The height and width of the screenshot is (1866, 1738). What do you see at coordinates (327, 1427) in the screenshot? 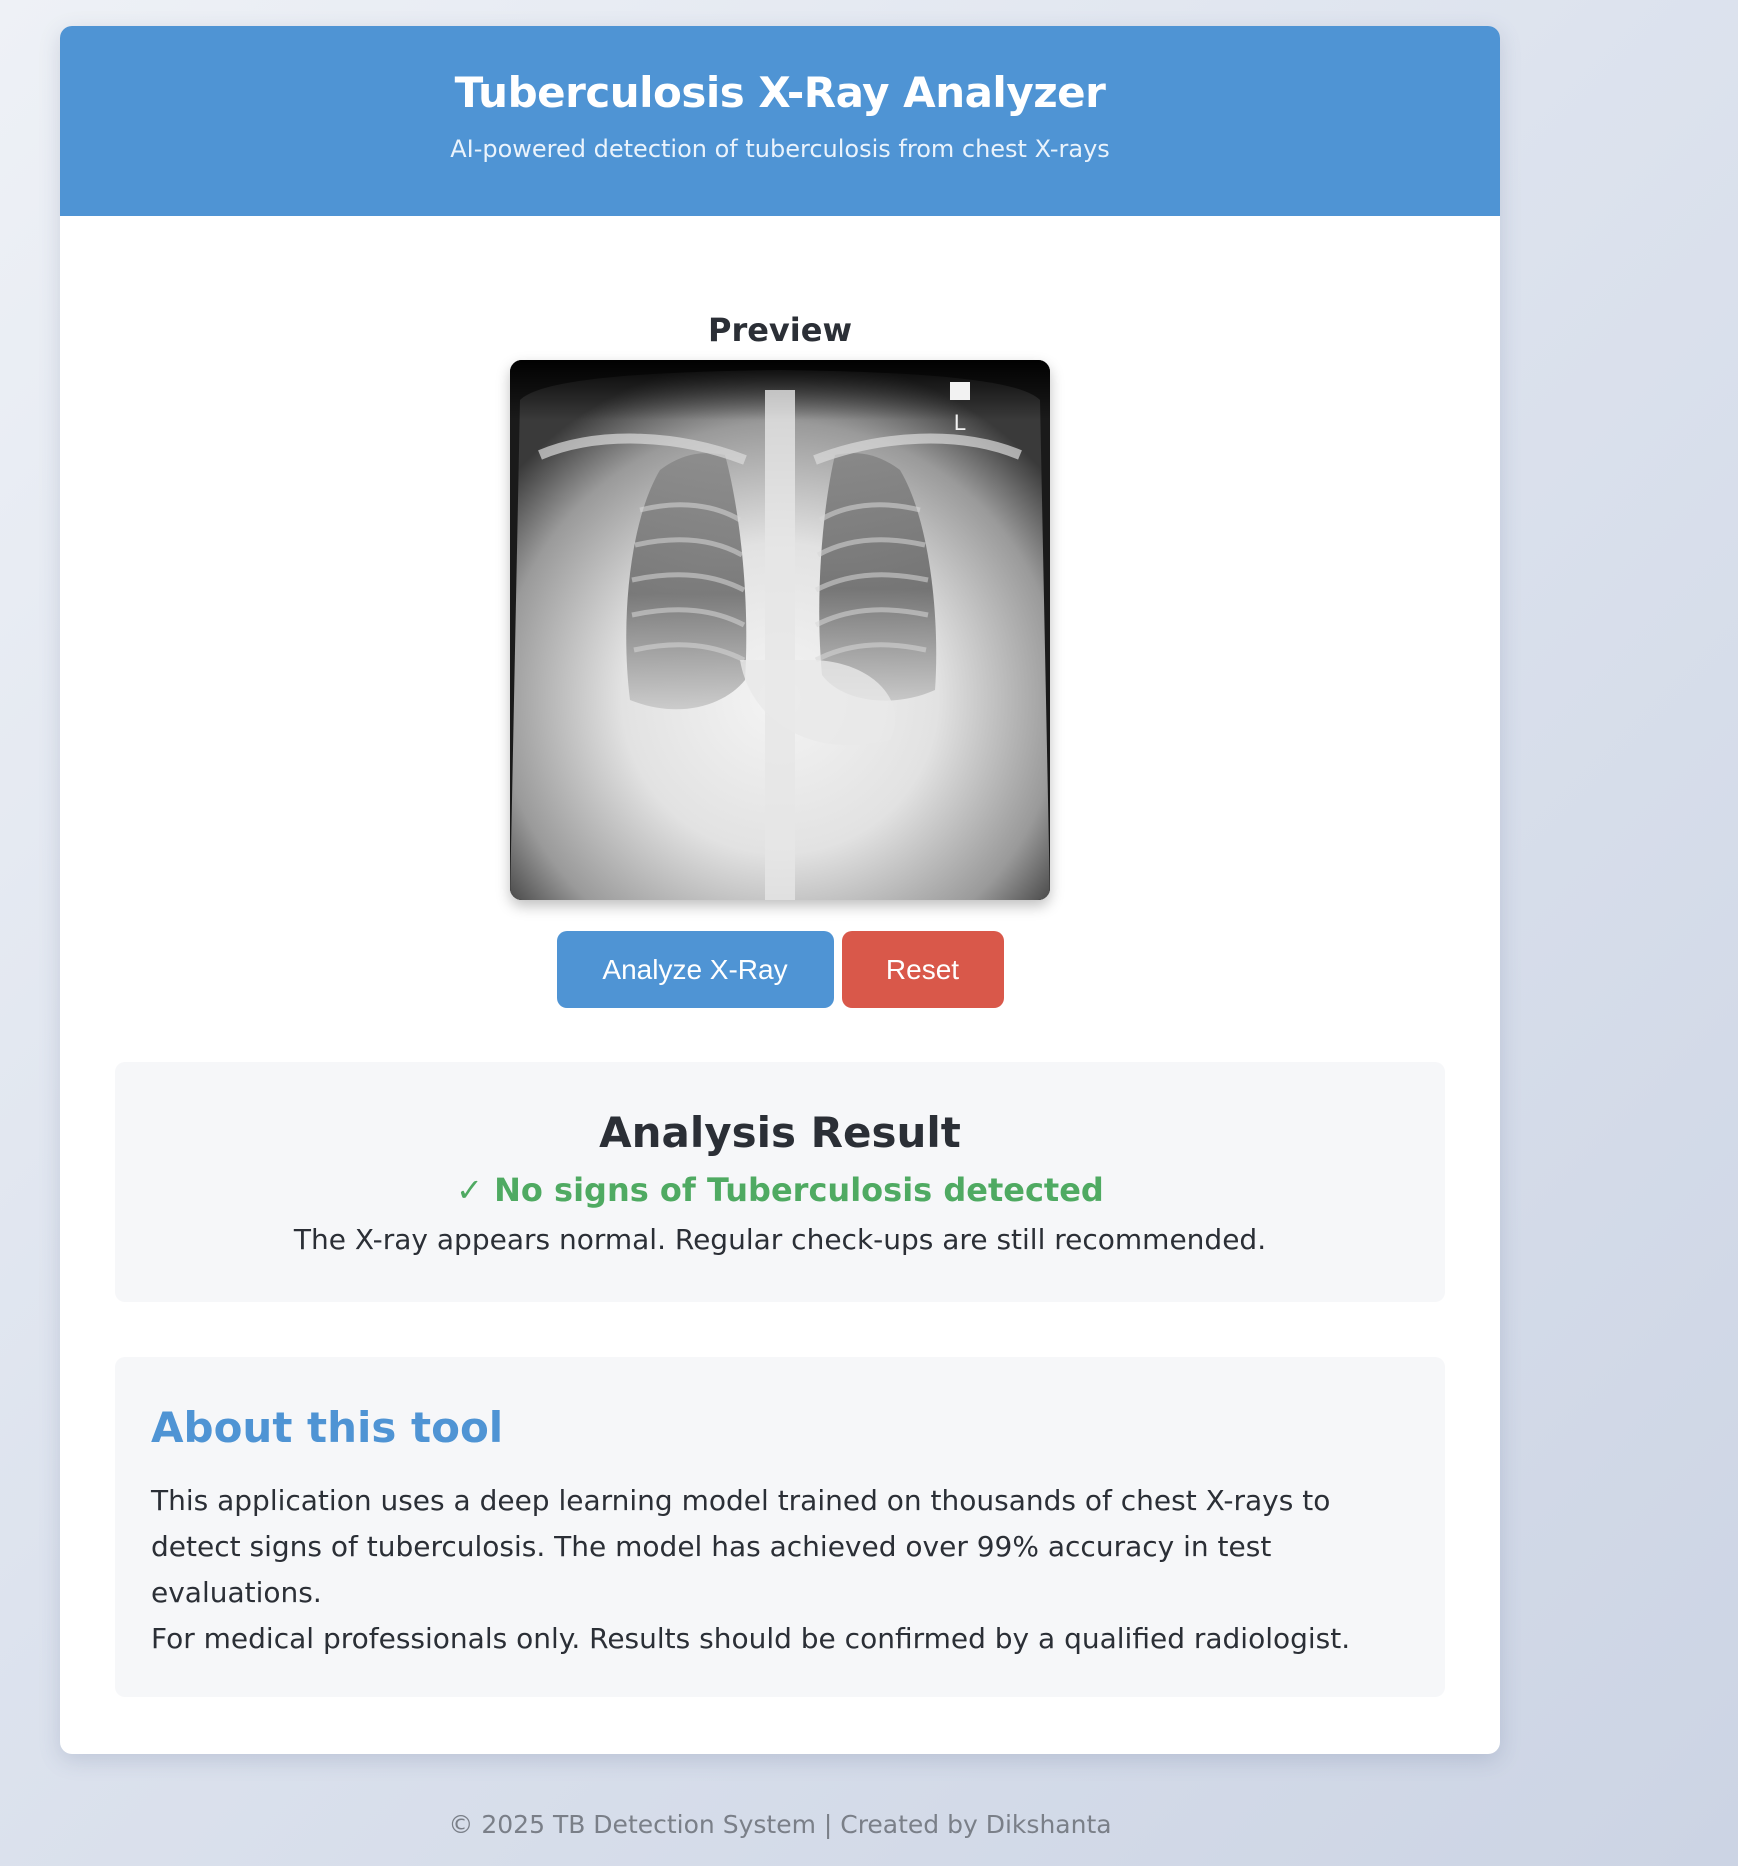
I see `about-title: About this tool` at bounding box center [327, 1427].